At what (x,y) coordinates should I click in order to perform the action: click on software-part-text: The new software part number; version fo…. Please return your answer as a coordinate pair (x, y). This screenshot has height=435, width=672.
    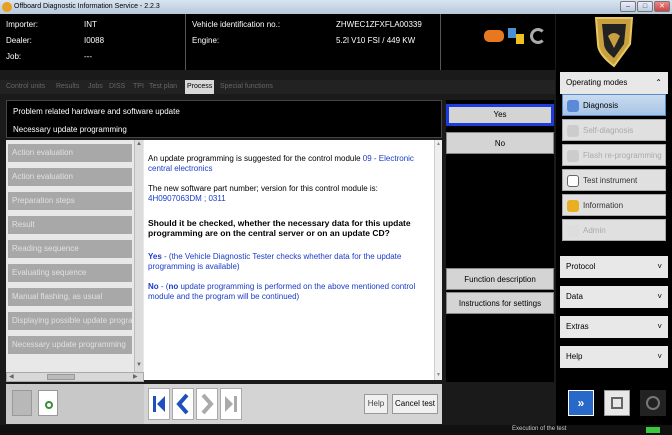
    Looking at the image, I should click on (263, 193).